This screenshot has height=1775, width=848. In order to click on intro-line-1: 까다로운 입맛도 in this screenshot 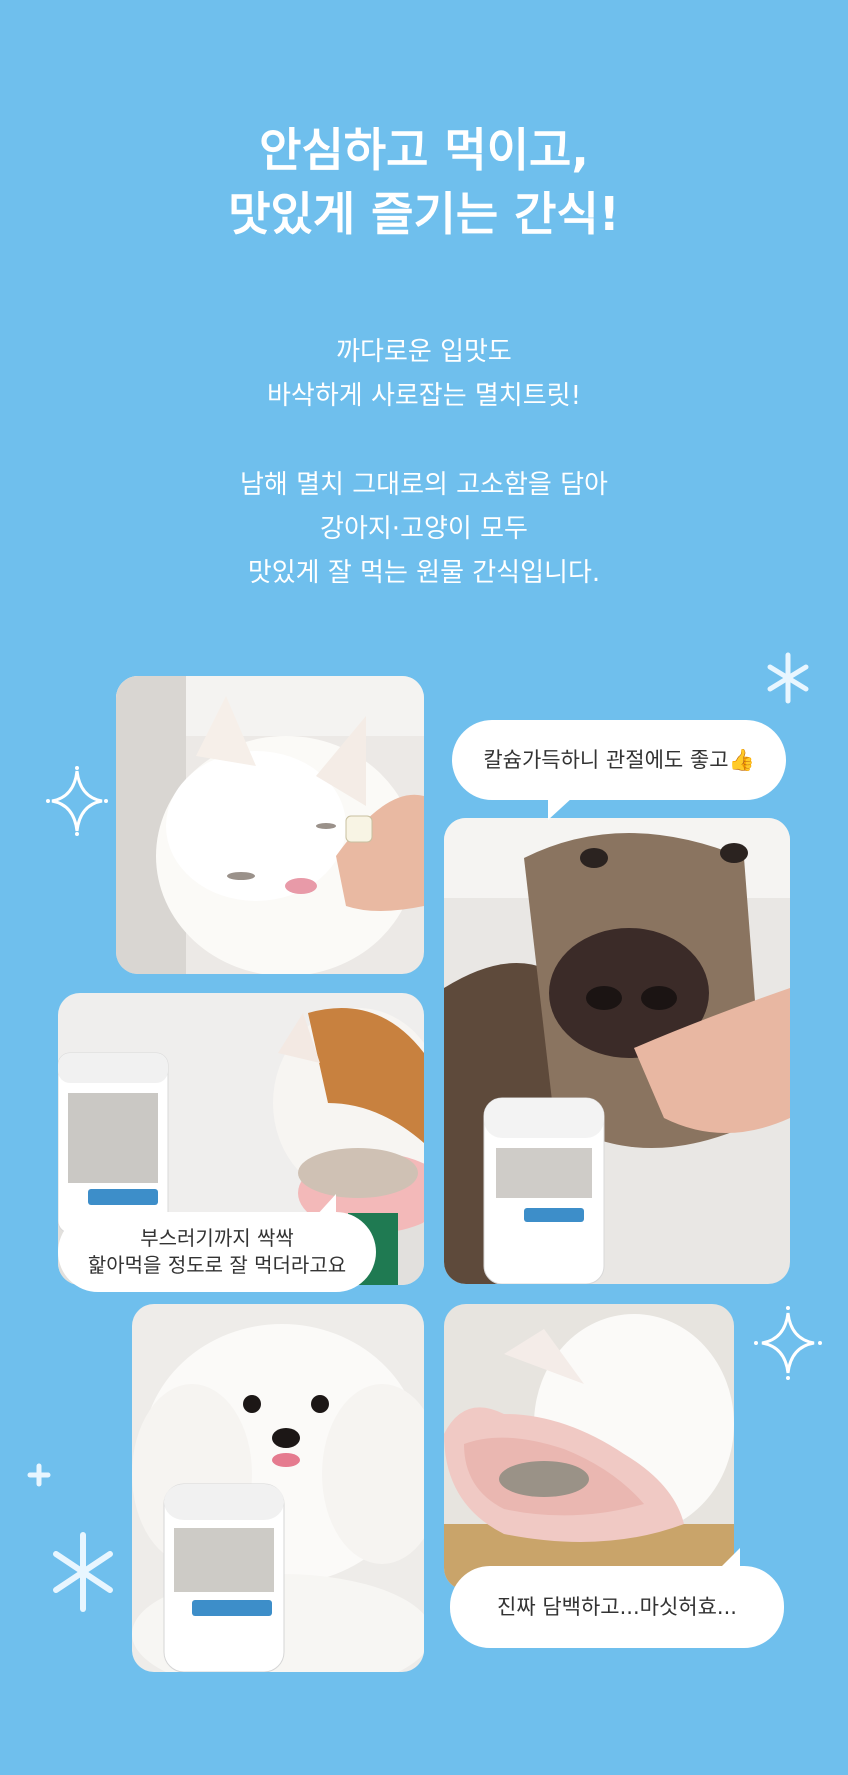, I will do `click(424, 352)`.